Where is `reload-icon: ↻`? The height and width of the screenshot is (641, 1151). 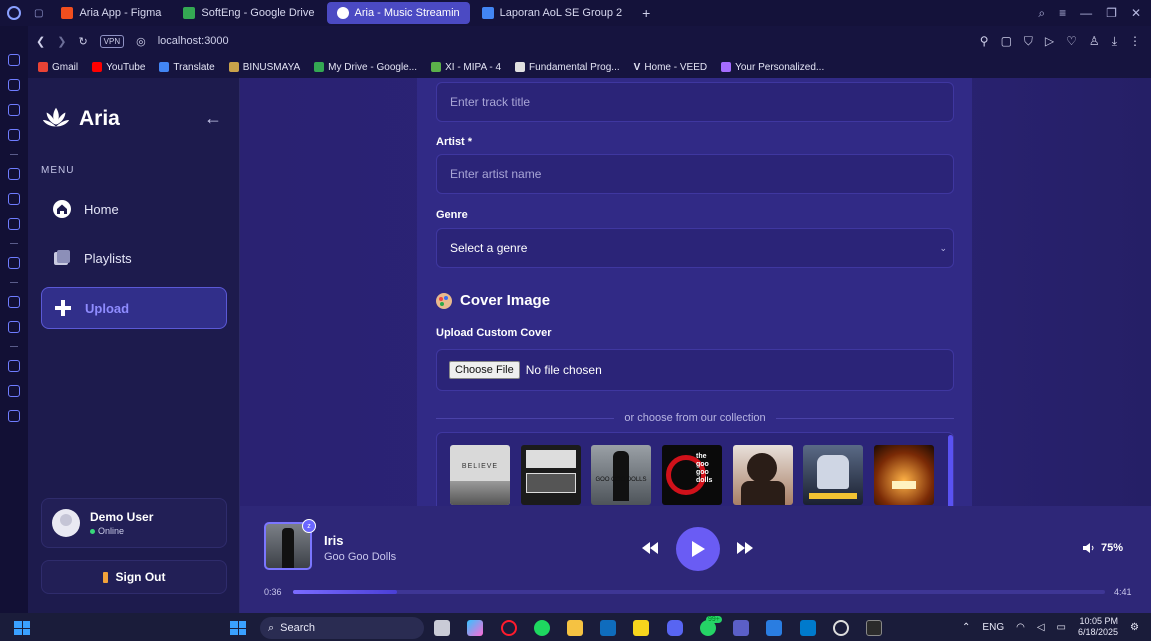 reload-icon: ↻ is located at coordinates (82, 41).